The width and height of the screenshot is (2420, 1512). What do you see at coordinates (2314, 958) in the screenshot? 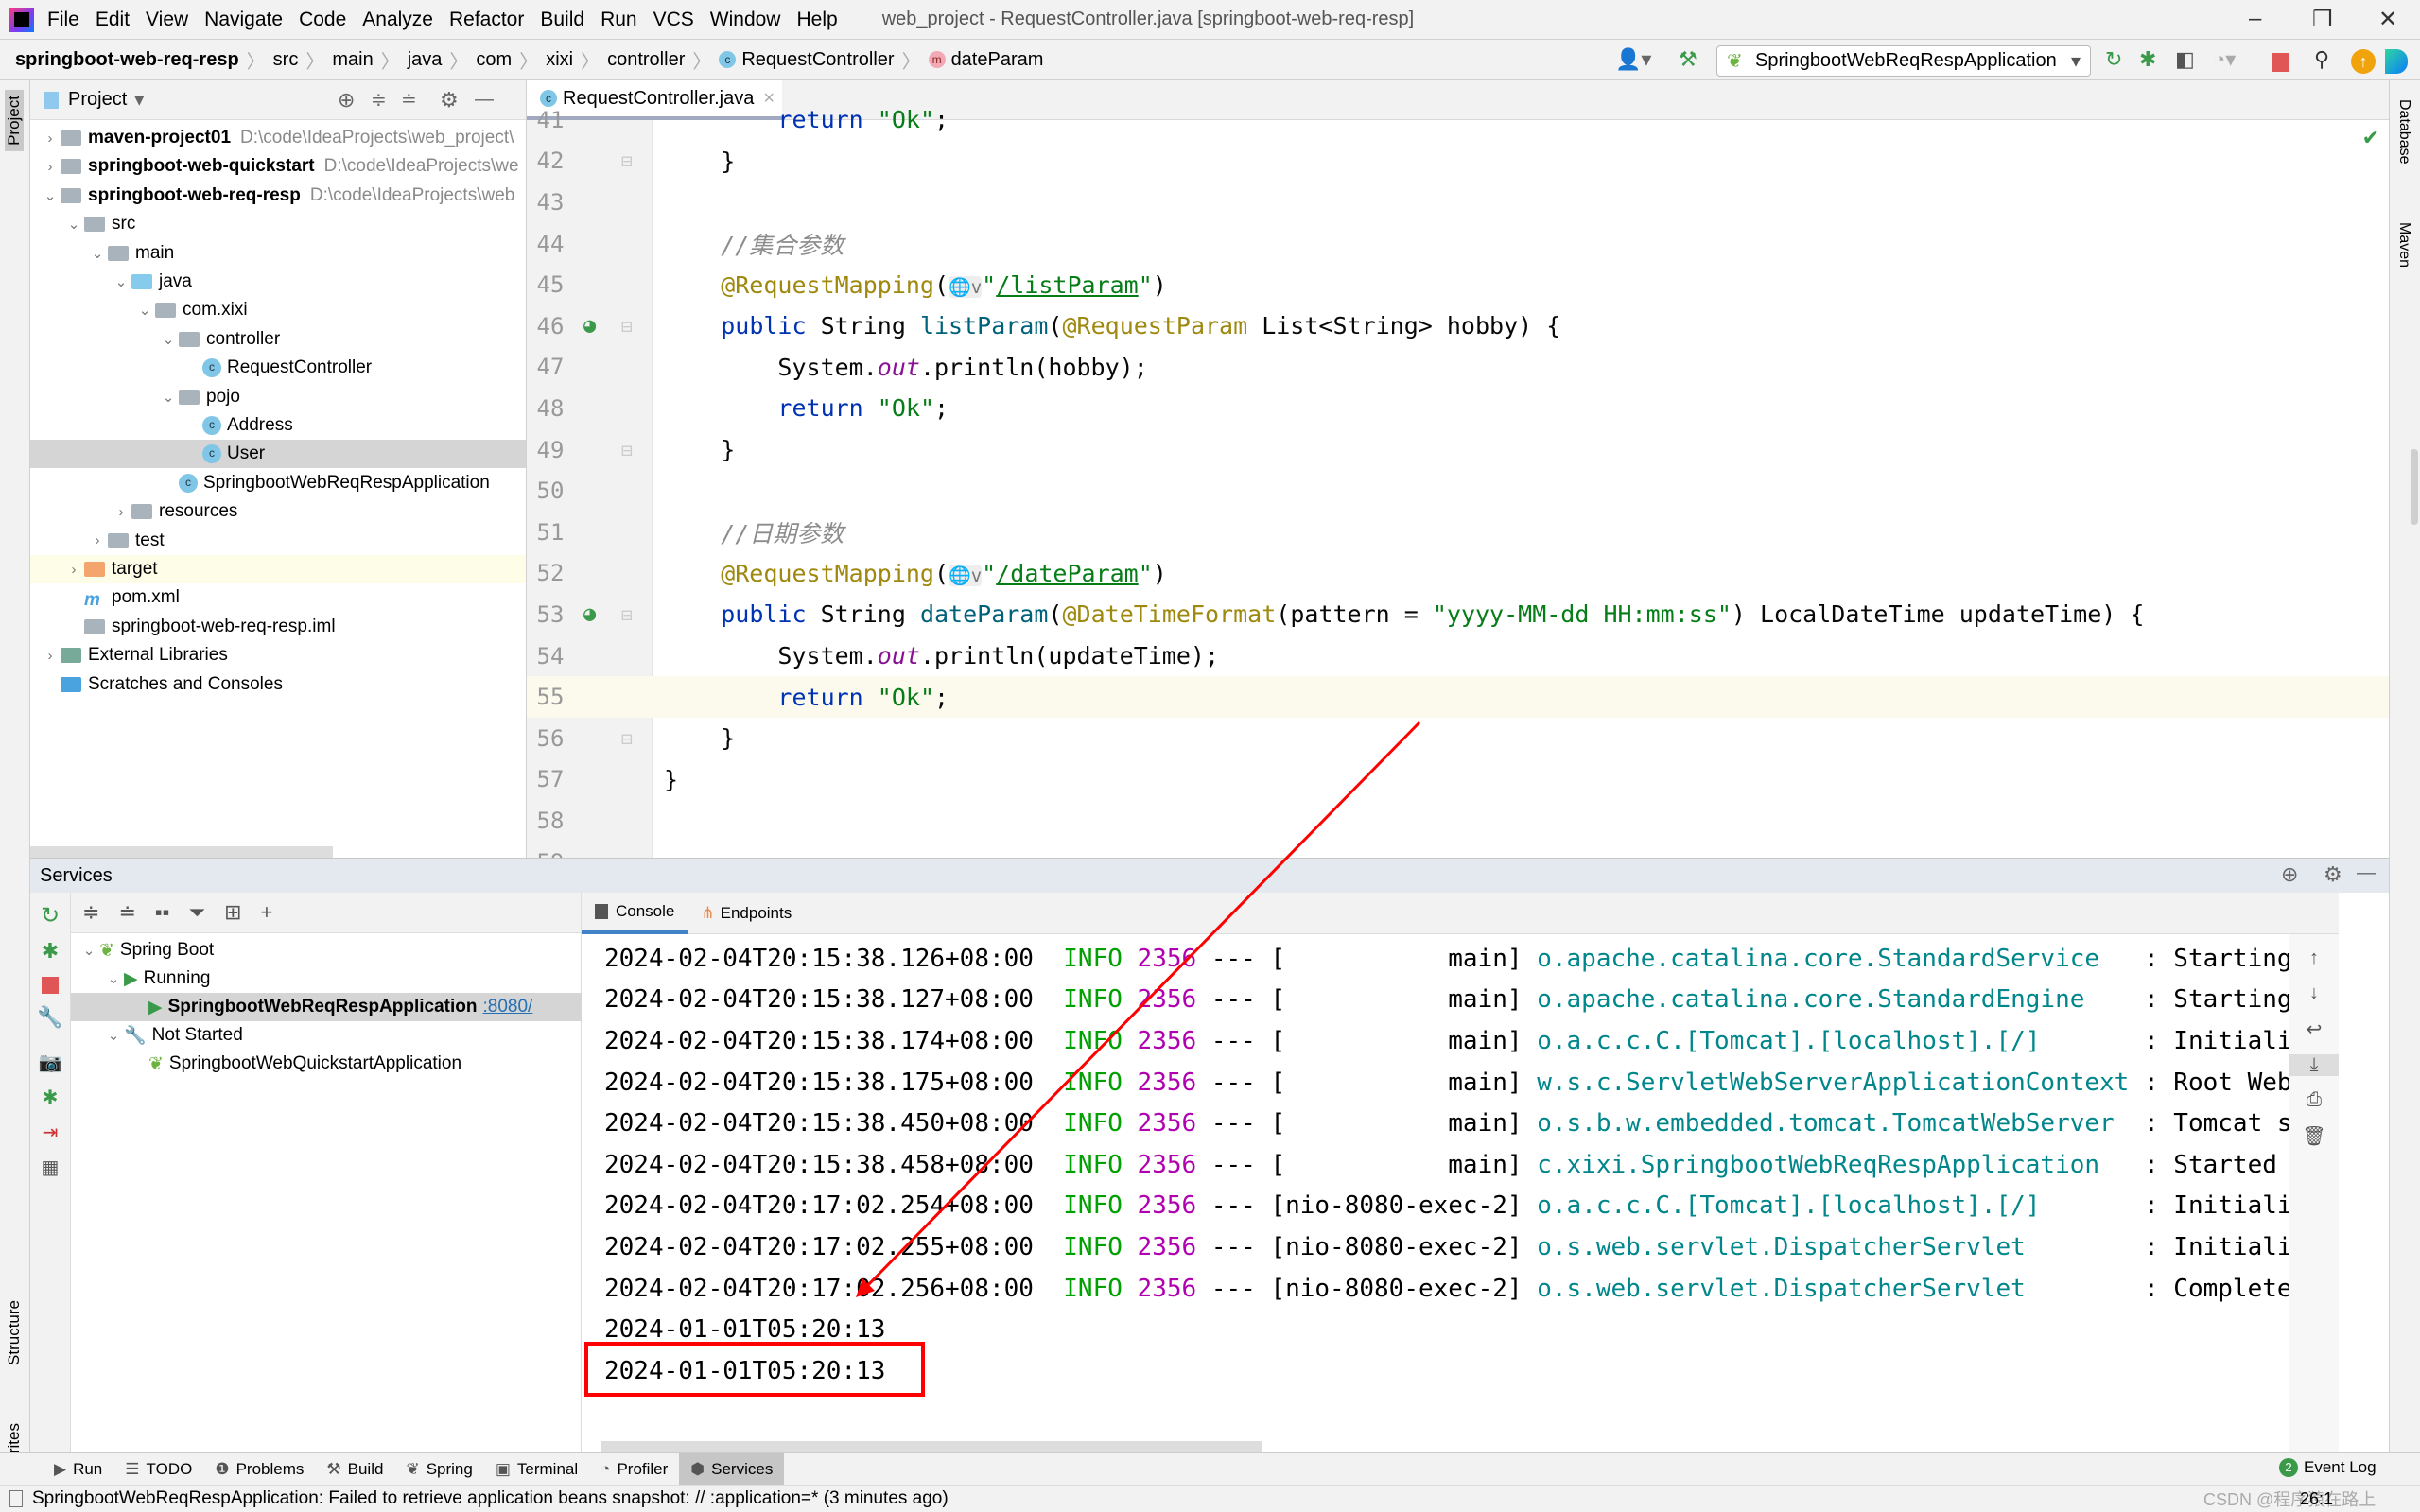
I see `arrow-up-icon: ↑` at bounding box center [2314, 958].